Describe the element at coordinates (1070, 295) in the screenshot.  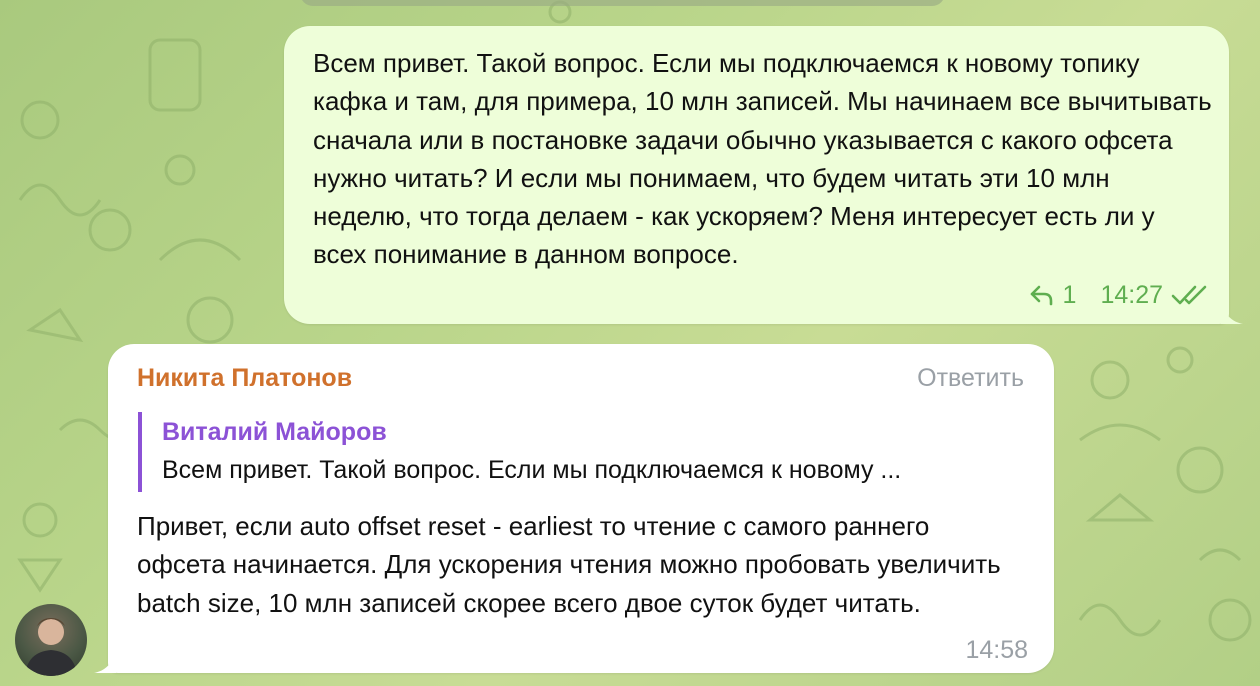
I see `reply-count: 1` at that location.